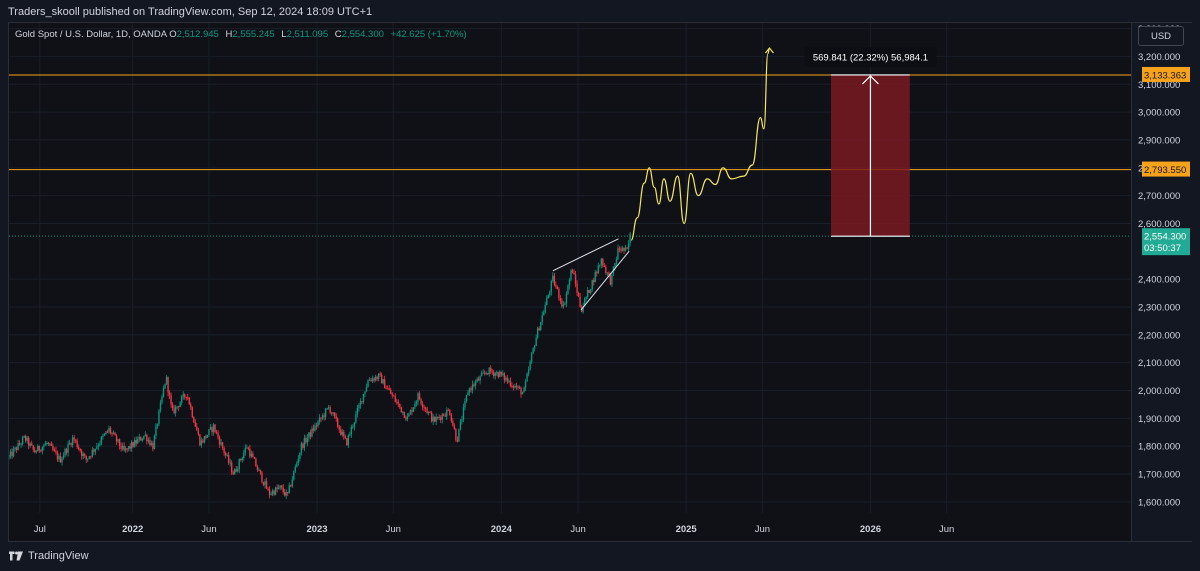 The width and height of the screenshot is (1200, 571). What do you see at coordinates (316, 529) in the screenshot?
I see `time-tick-label: 2023` at bounding box center [316, 529].